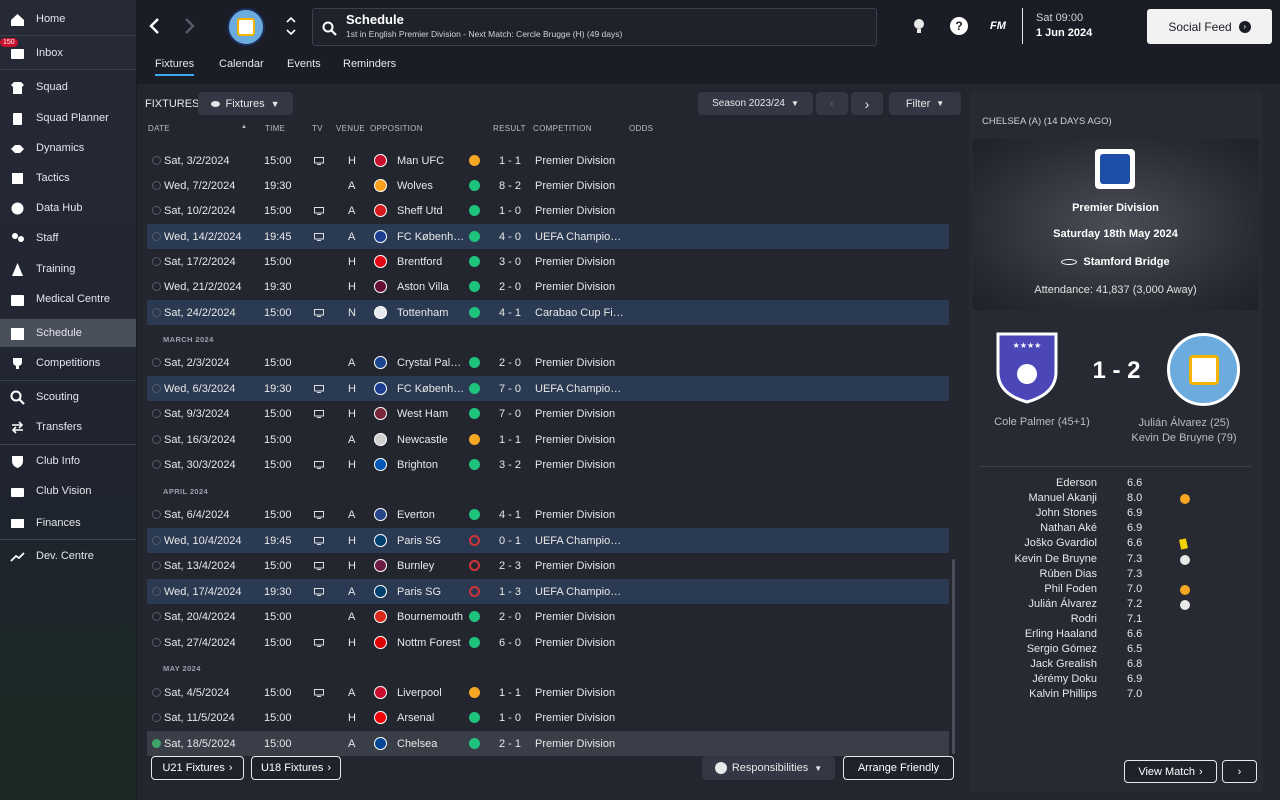 The width and height of the screenshot is (1280, 800). I want to click on sidebar-item-data-hub: Data Hub, so click(68, 208).